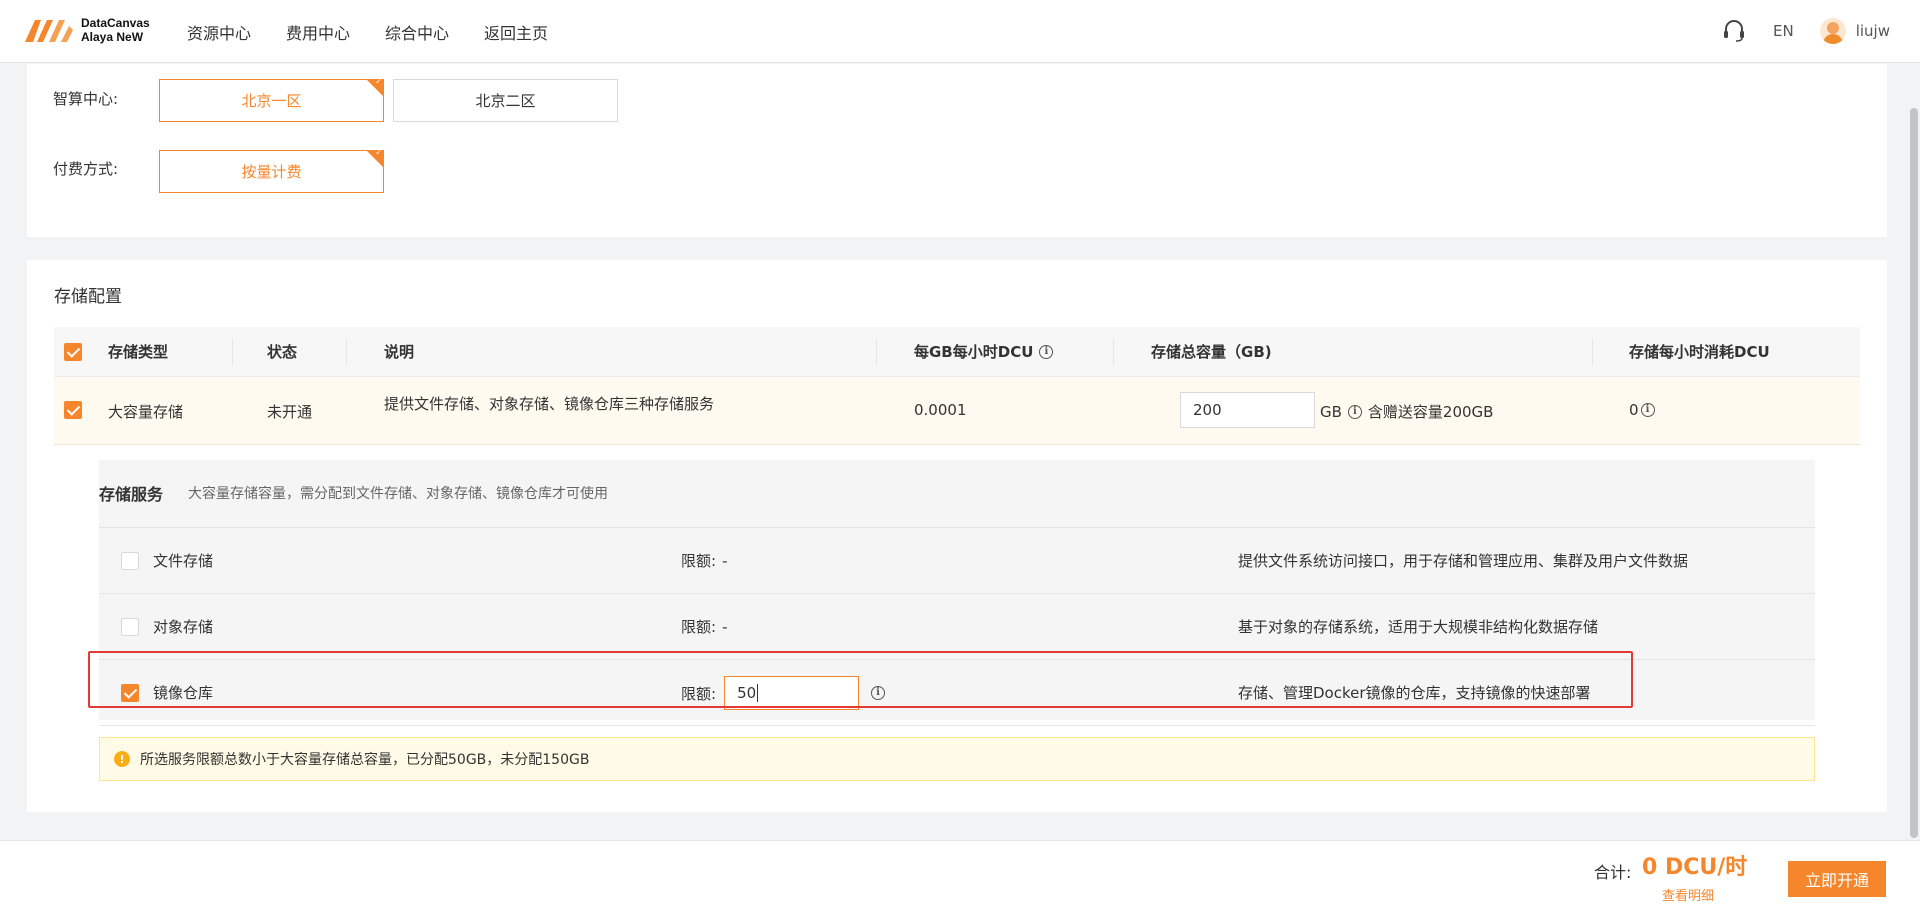  I want to click on header-actions: EN liujw, so click(1792, 31).